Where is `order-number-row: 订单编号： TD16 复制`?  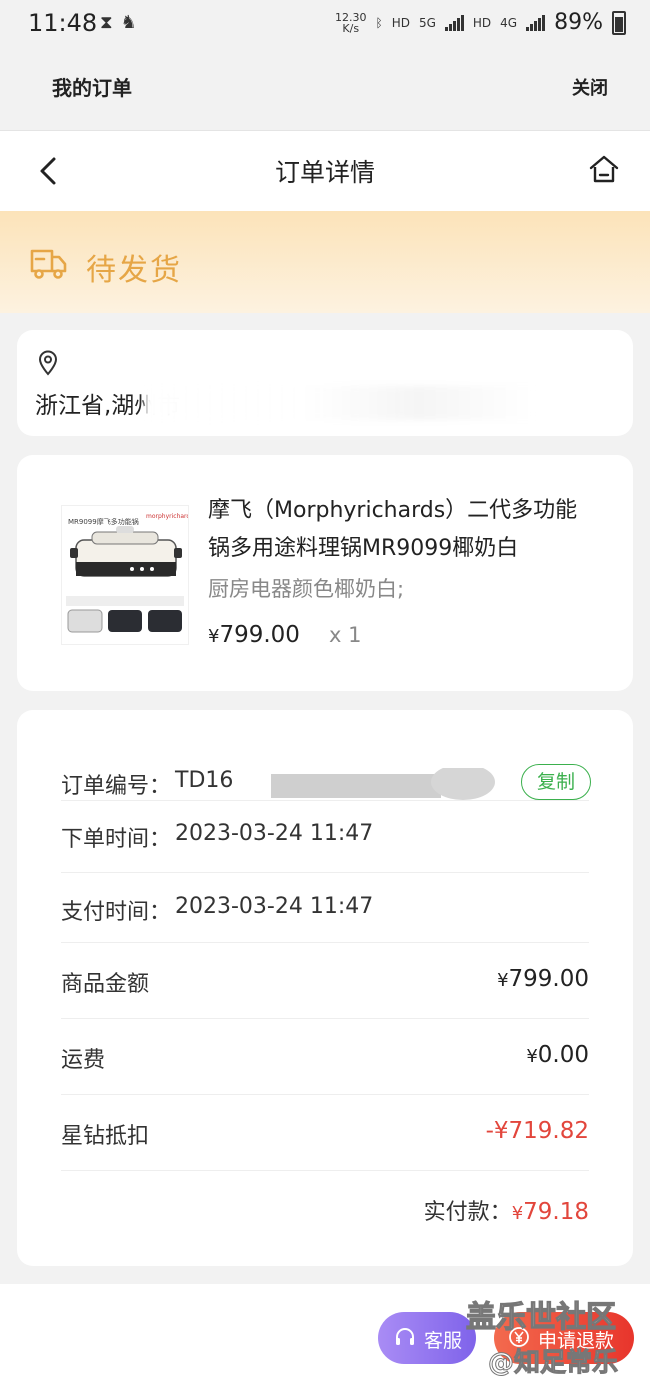 order-number-row: 订单编号： TD16 复制 is located at coordinates (326, 764).